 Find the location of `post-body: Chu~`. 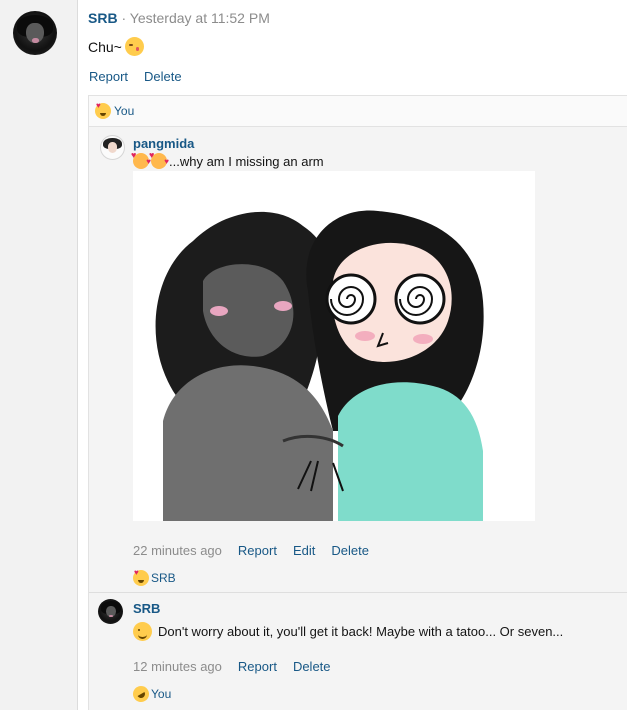

post-body: Chu~ is located at coordinates (116, 46).